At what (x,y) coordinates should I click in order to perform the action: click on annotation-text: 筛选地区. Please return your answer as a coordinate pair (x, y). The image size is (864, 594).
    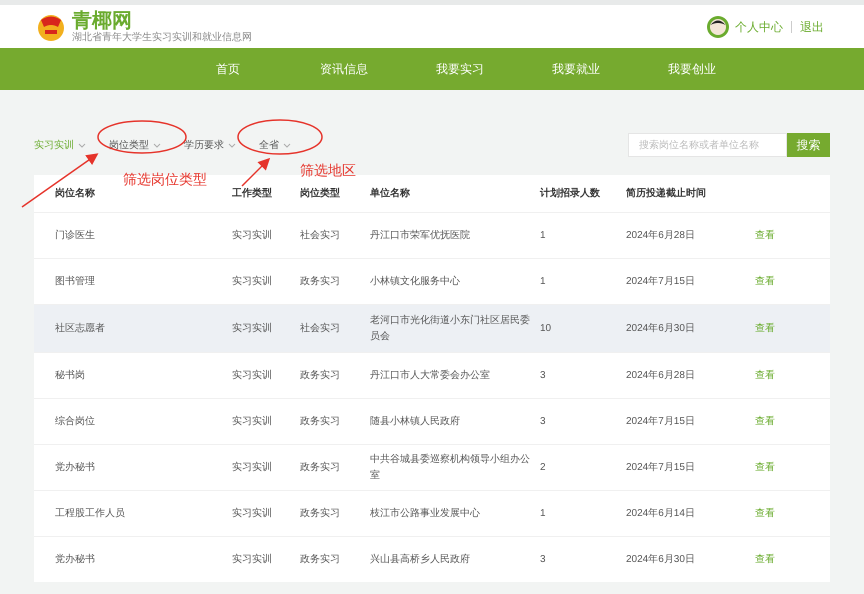
    Looking at the image, I should click on (328, 170).